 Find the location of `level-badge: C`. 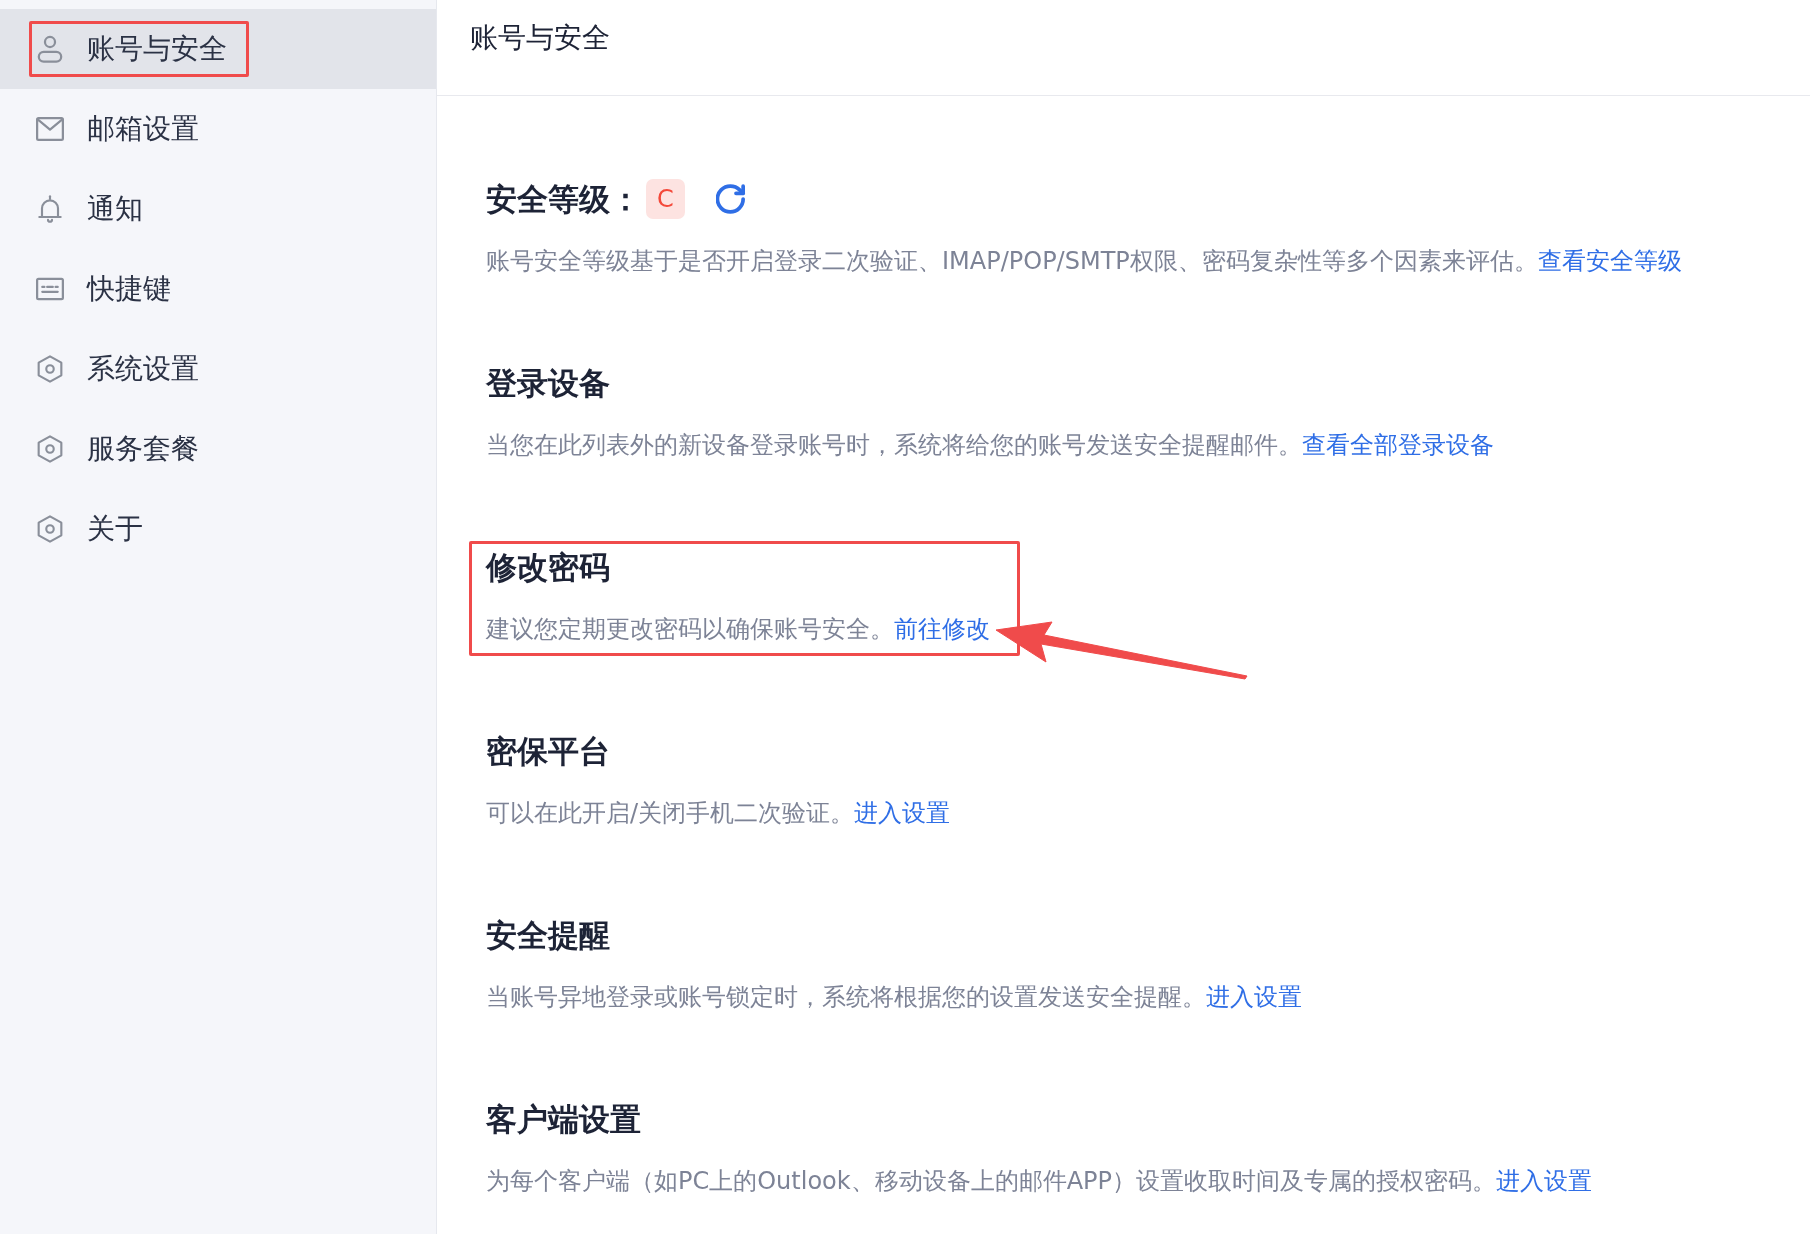

level-badge: C is located at coordinates (665, 199).